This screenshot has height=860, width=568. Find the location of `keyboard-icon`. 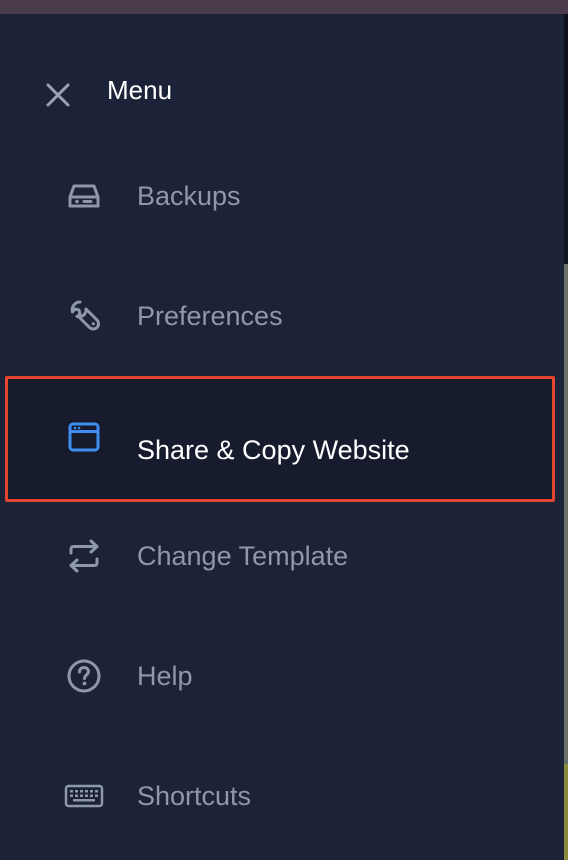

keyboard-icon is located at coordinates (84, 796).